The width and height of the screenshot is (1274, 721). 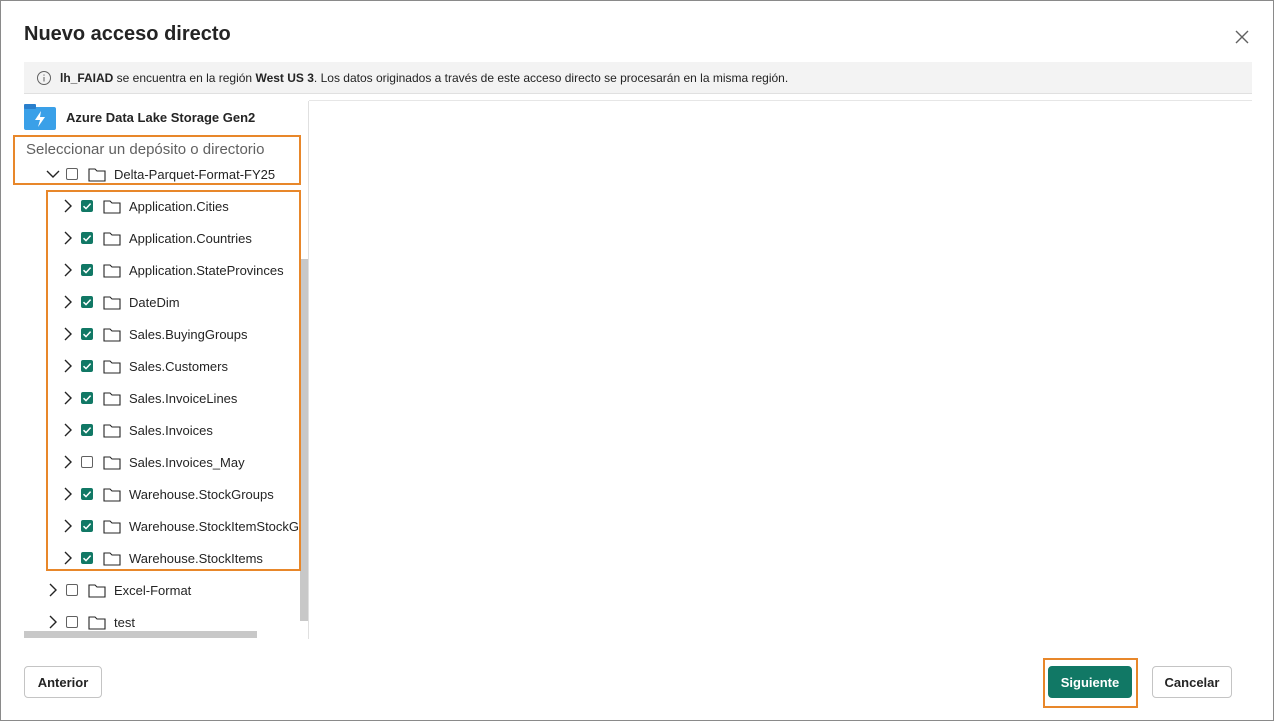 What do you see at coordinates (153, 590) in the screenshot?
I see `tree-item-label: Excel-Format` at bounding box center [153, 590].